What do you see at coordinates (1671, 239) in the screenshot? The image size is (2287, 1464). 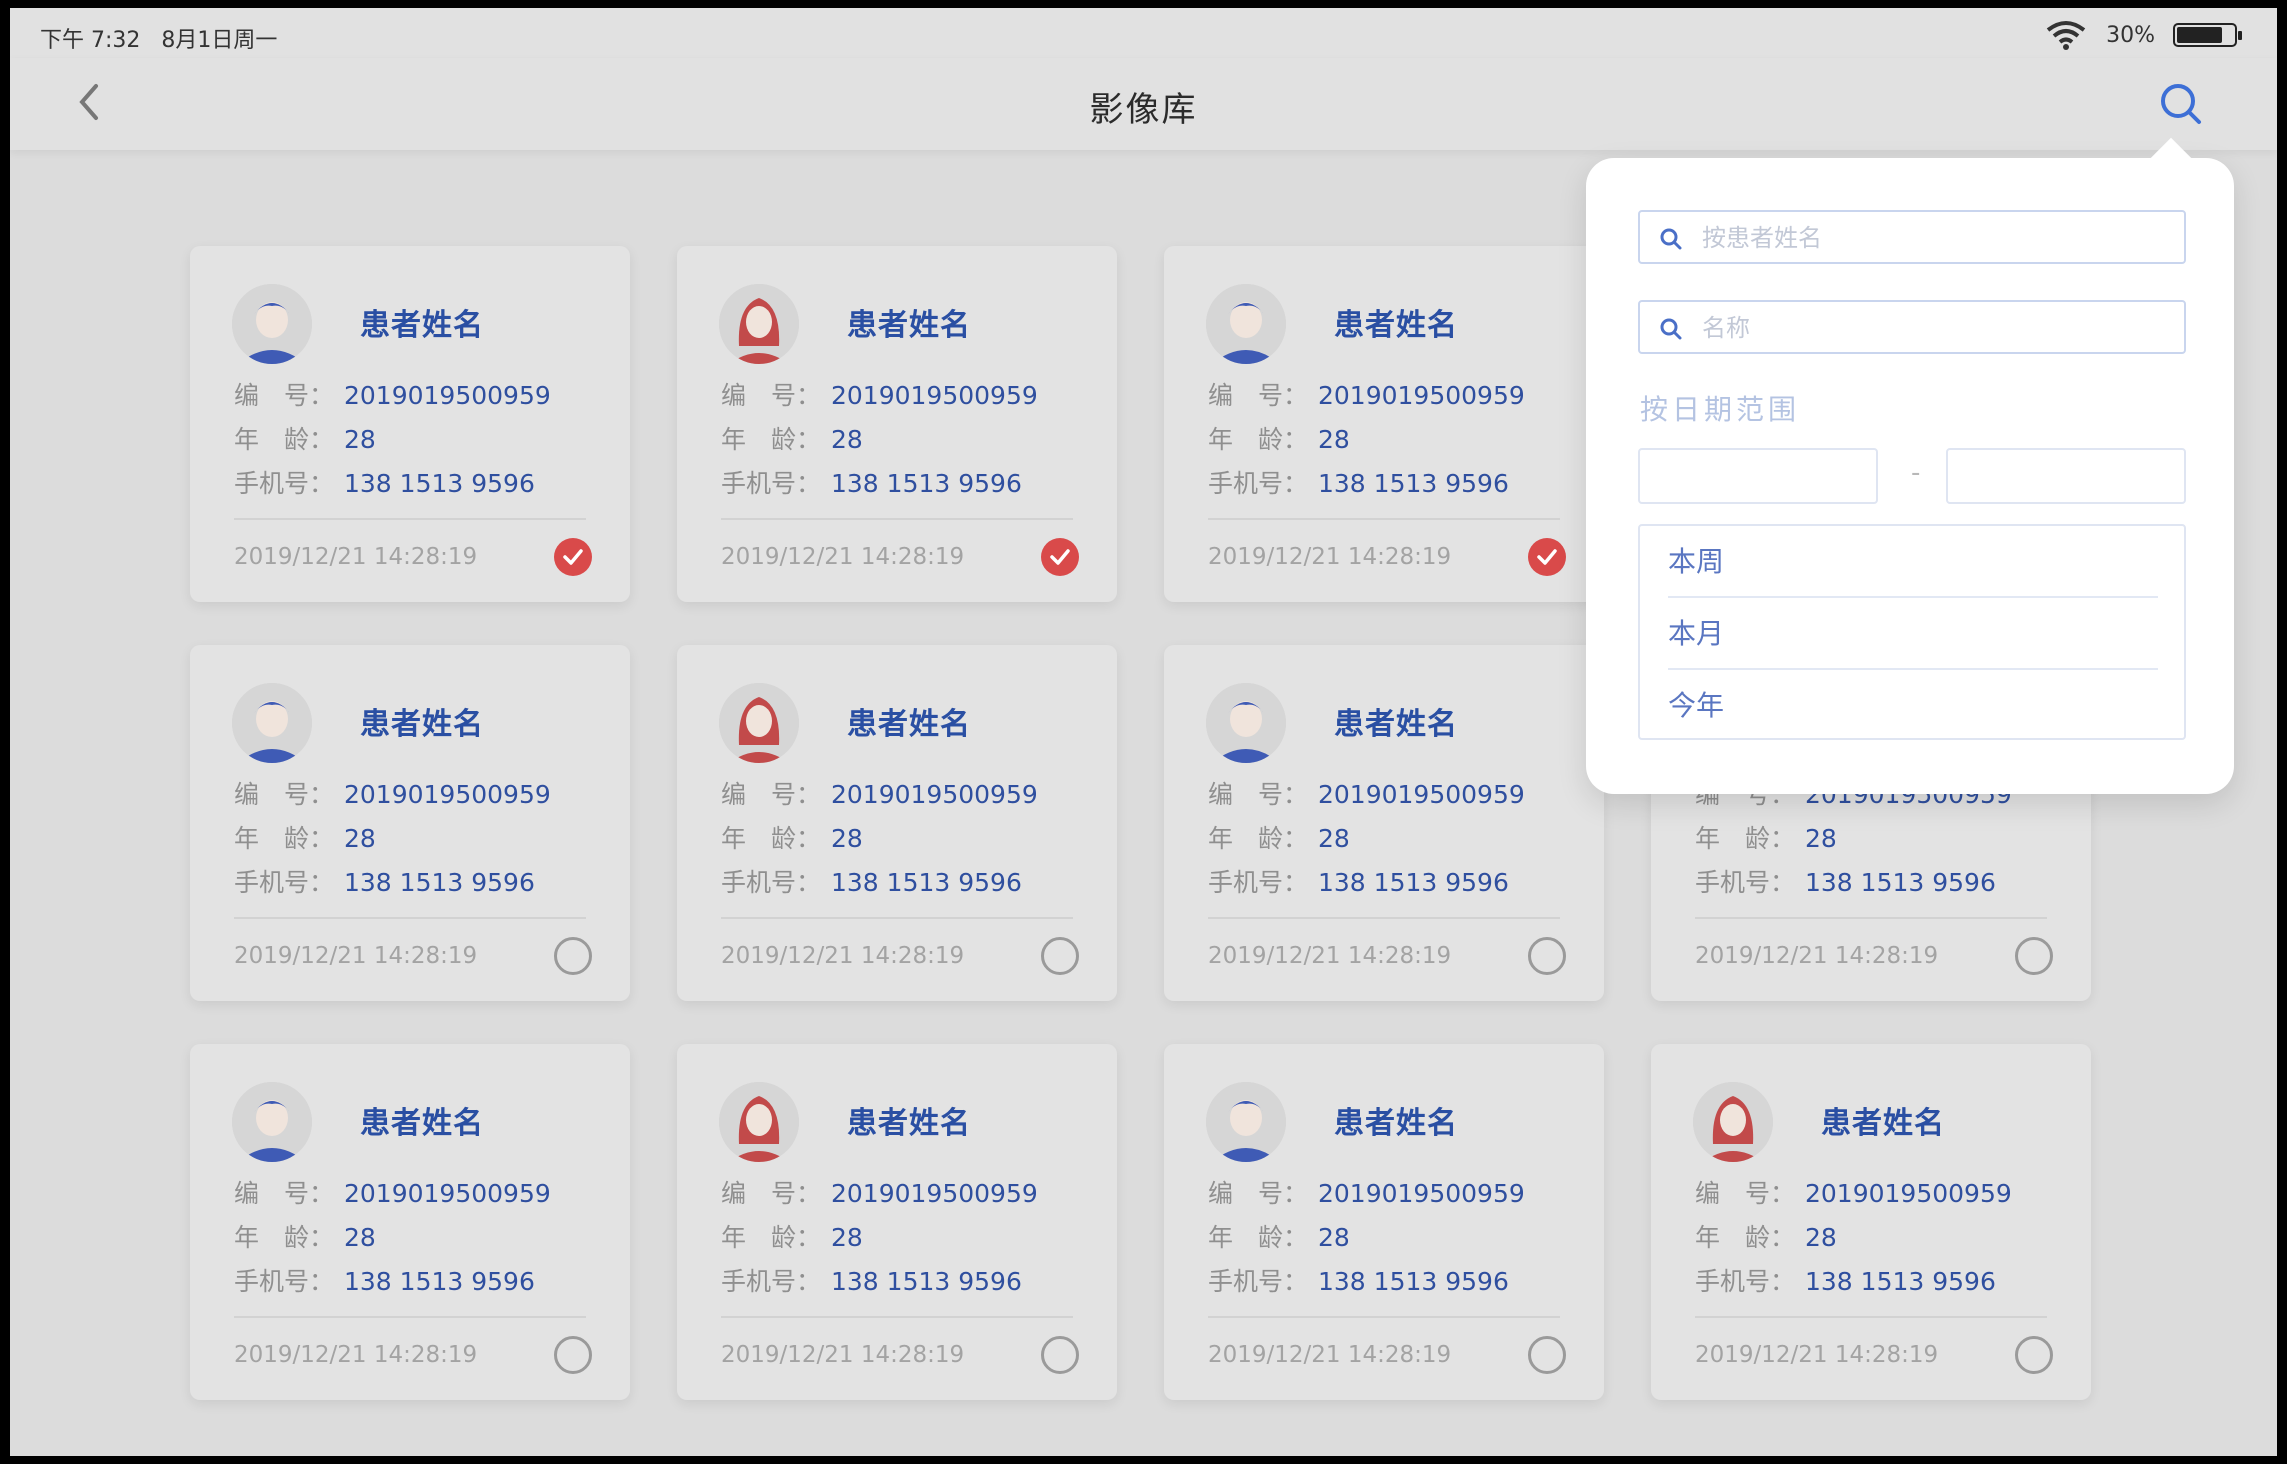 I see `search-icon` at bounding box center [1671, 239].